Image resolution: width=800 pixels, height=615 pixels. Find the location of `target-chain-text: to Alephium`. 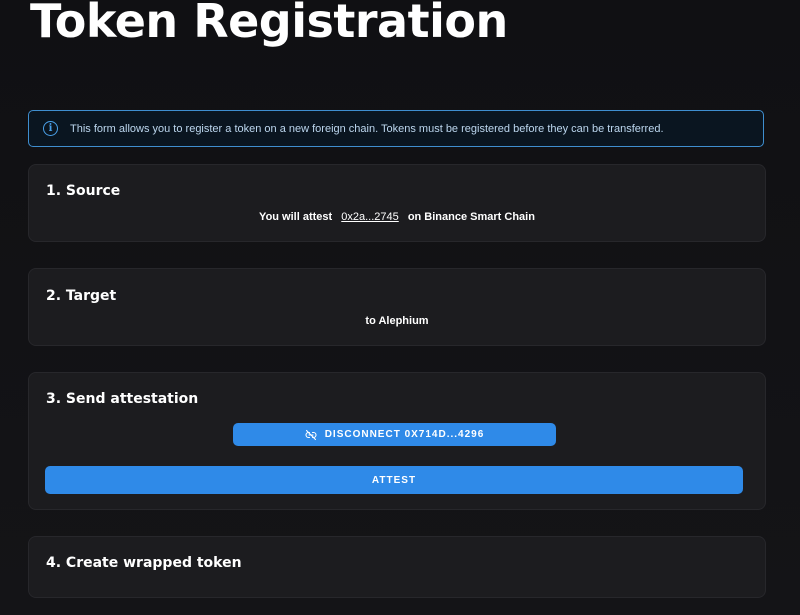

target-chain-text: to Alephium is located at coordinates (397, 321).